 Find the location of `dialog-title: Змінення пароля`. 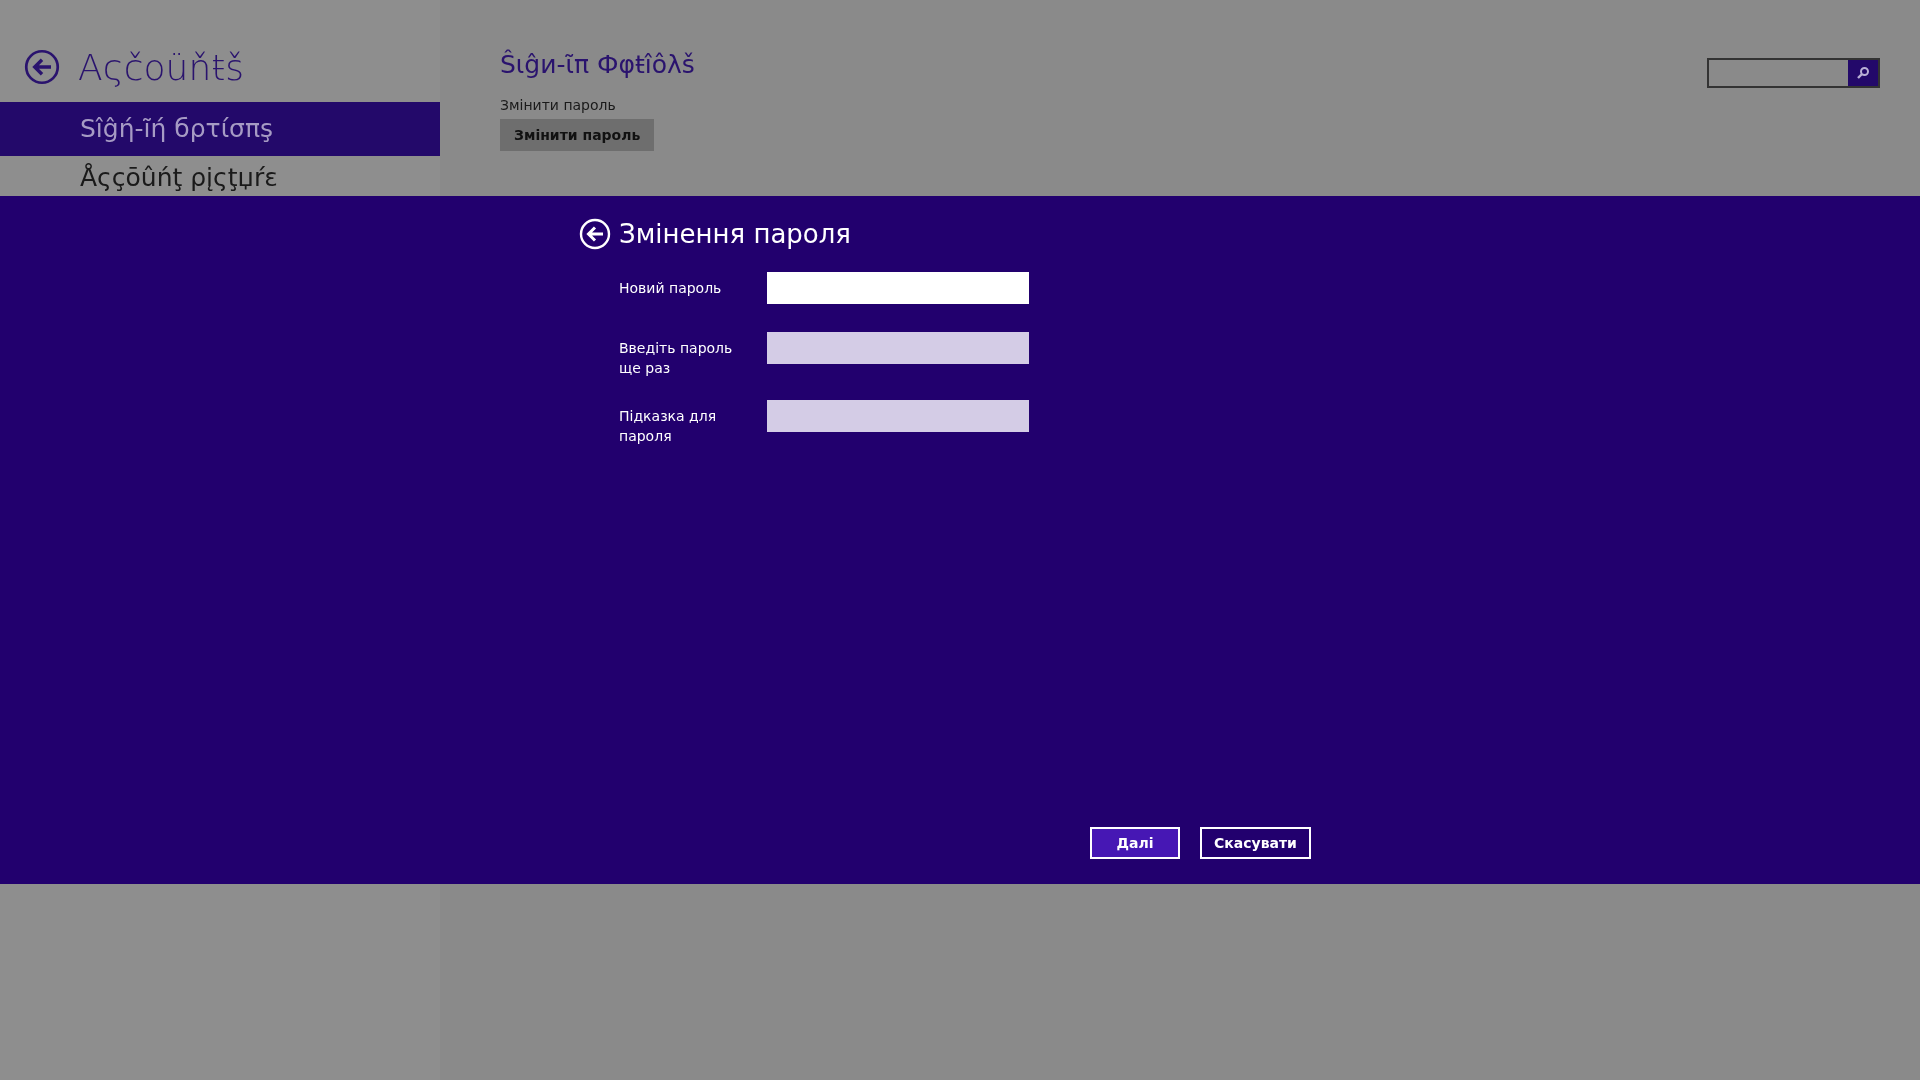

dialog-title: Змінення пароля is located at coordinates (735, 234).